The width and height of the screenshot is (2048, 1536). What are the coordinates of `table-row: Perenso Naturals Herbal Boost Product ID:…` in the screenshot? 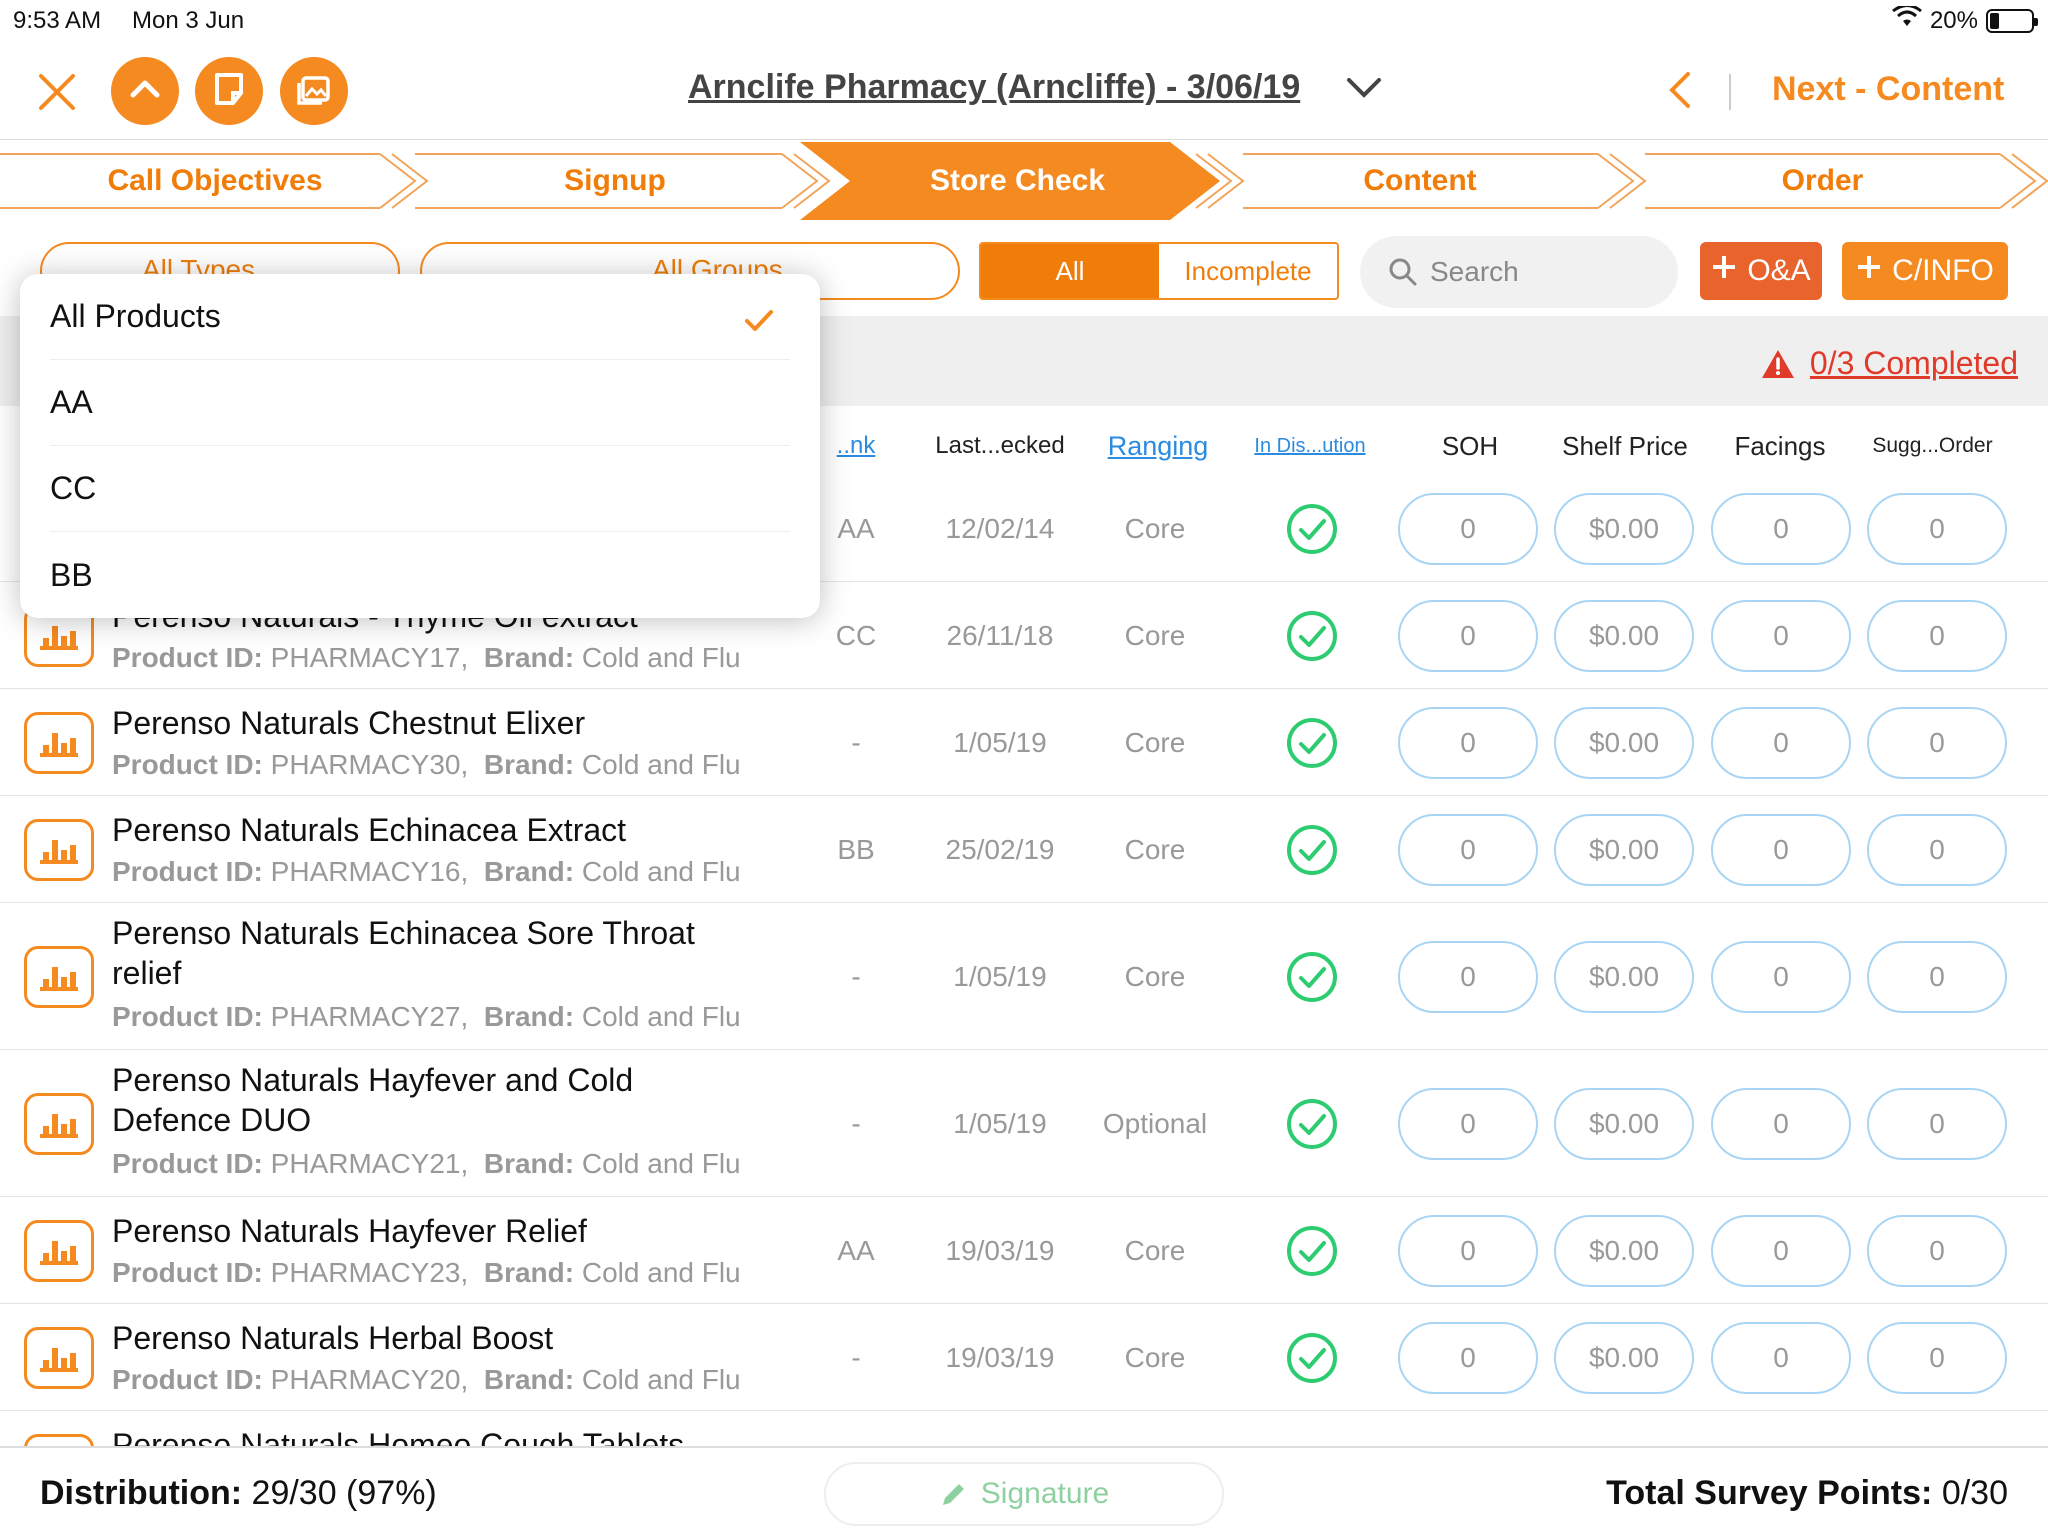 It's located at (1024, 1357).